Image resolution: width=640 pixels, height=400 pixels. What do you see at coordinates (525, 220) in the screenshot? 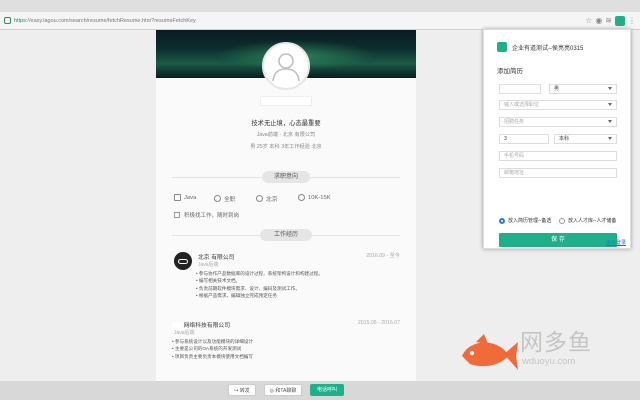
I see `radio-manage: 放入简历管理--备选` at bounding box center [525, 220].